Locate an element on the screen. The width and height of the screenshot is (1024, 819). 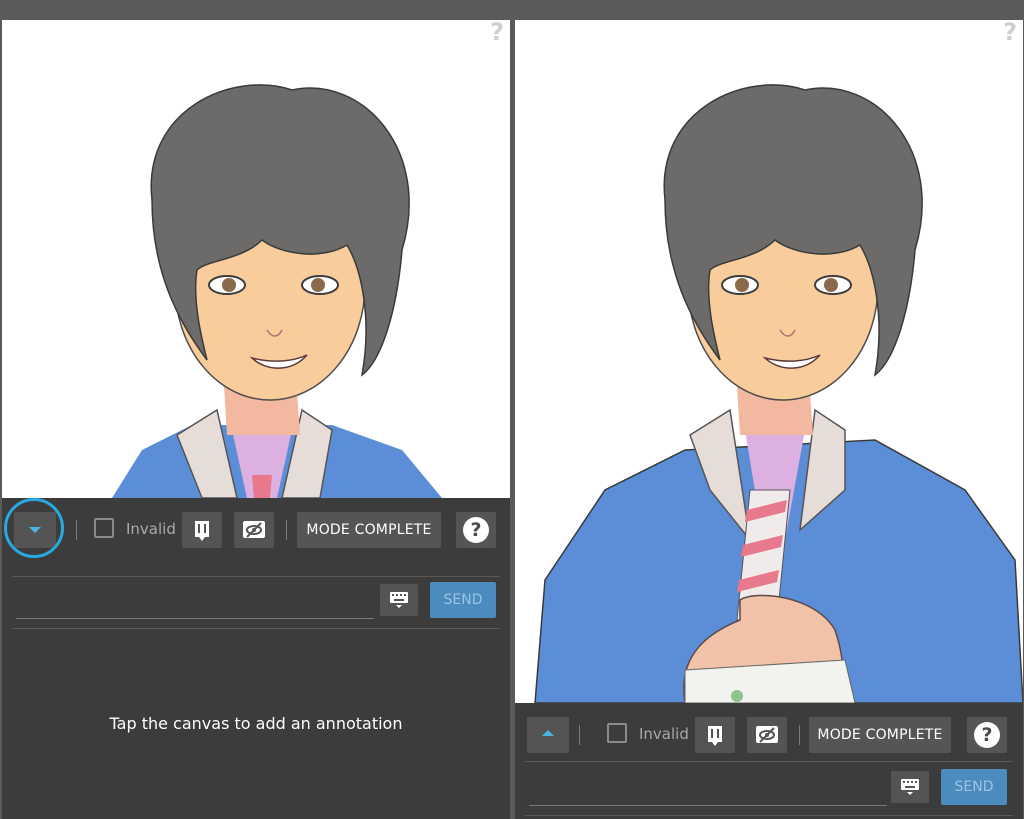
annotation-hint: Tap the canvas to add an annotation is located at coordinates (256, 723).